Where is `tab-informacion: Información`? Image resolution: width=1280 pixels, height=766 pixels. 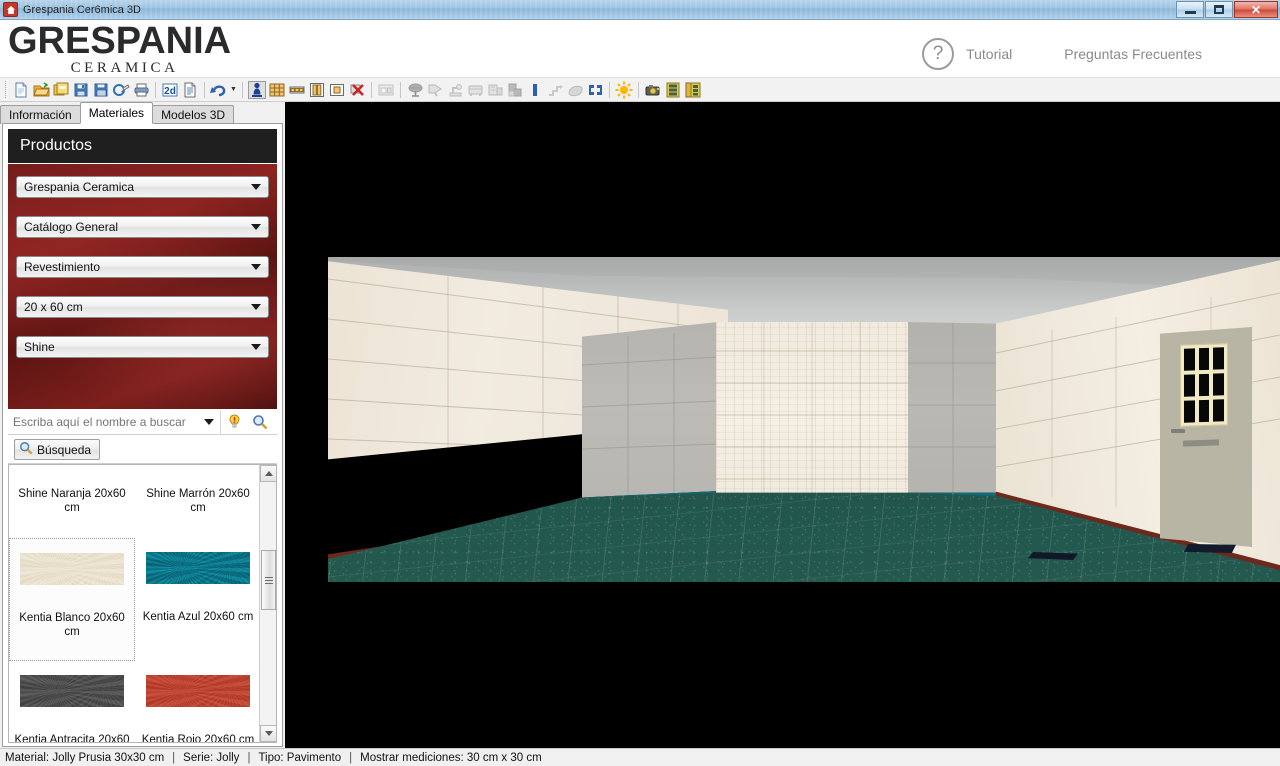 tab-informacion: Información is located at coordinates (40, 114).